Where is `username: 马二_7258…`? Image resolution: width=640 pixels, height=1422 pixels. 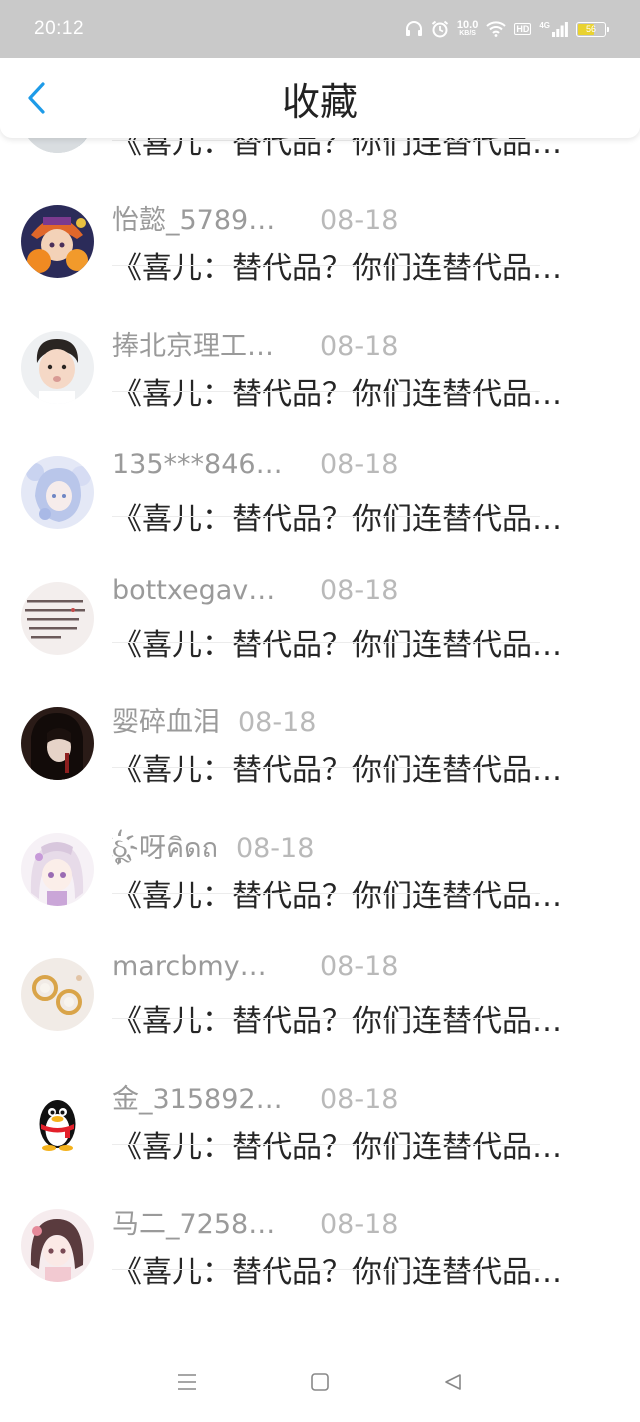 username: 马二_7258… is located at coordinates (216, 1221).